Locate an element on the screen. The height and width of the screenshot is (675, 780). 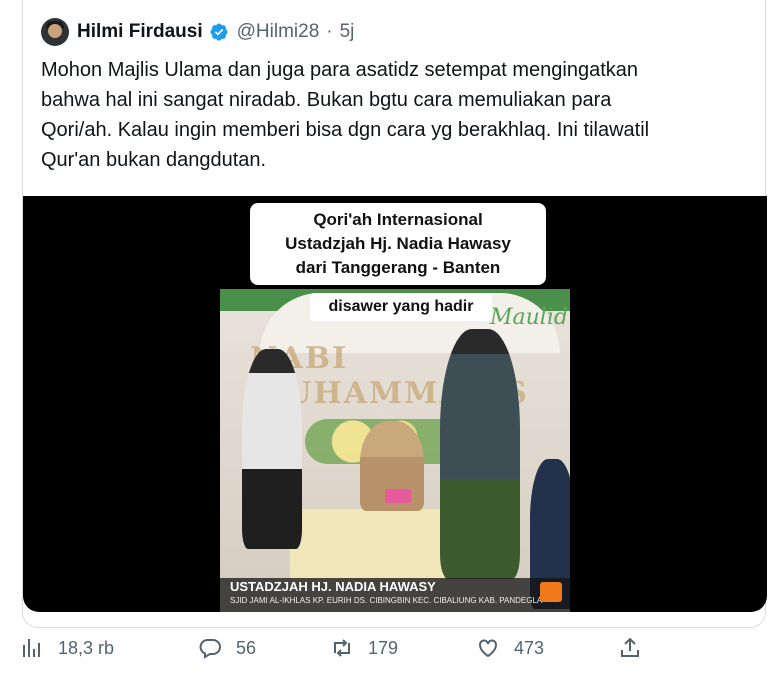
views-count: 18,3 rb is located at coordinates (86, 647).